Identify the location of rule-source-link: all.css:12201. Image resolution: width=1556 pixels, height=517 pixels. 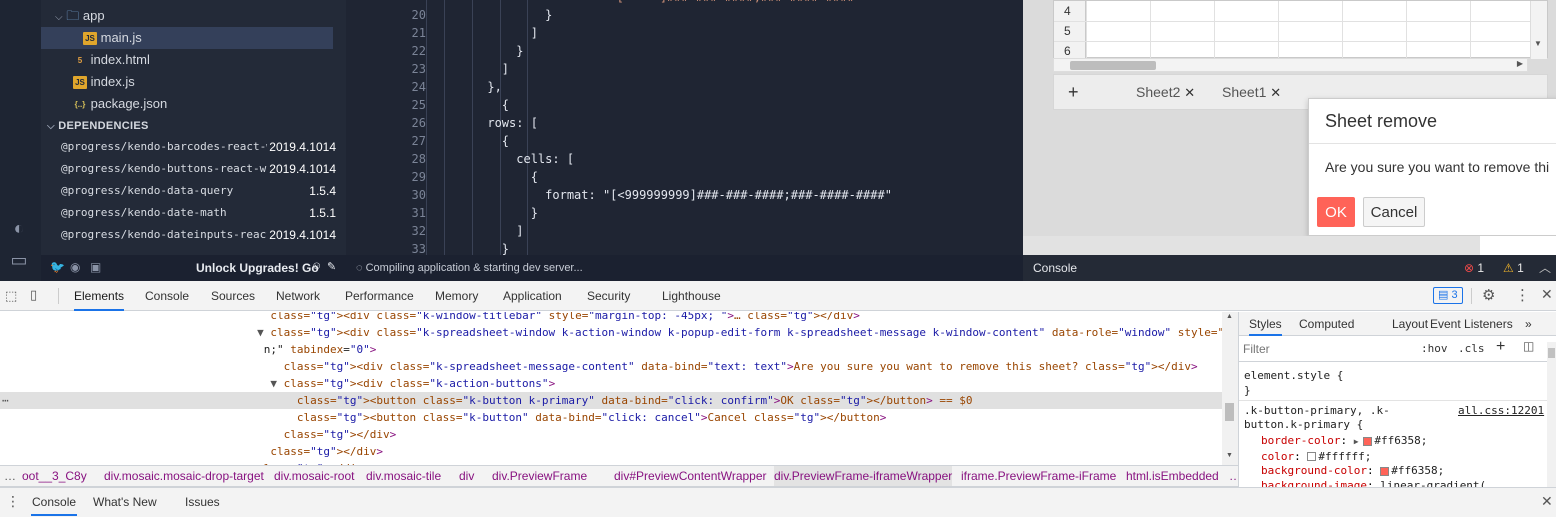
(1501, 410).